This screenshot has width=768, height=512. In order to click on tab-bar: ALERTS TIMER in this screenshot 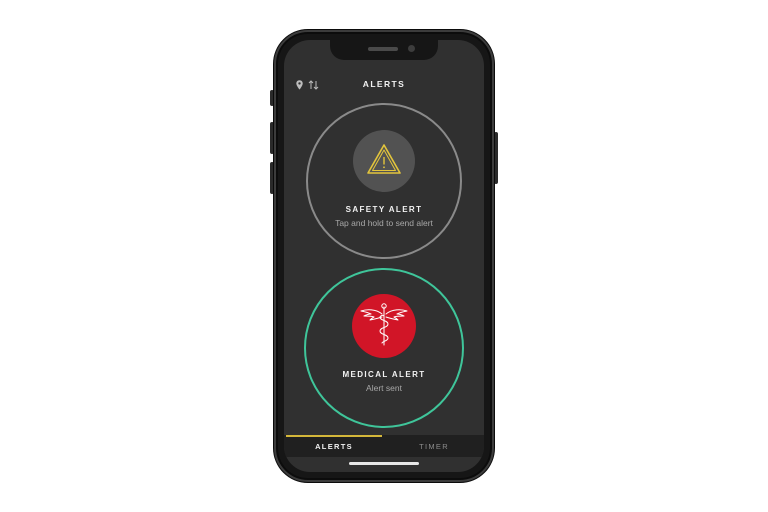, I will do `click(384, 446)`.